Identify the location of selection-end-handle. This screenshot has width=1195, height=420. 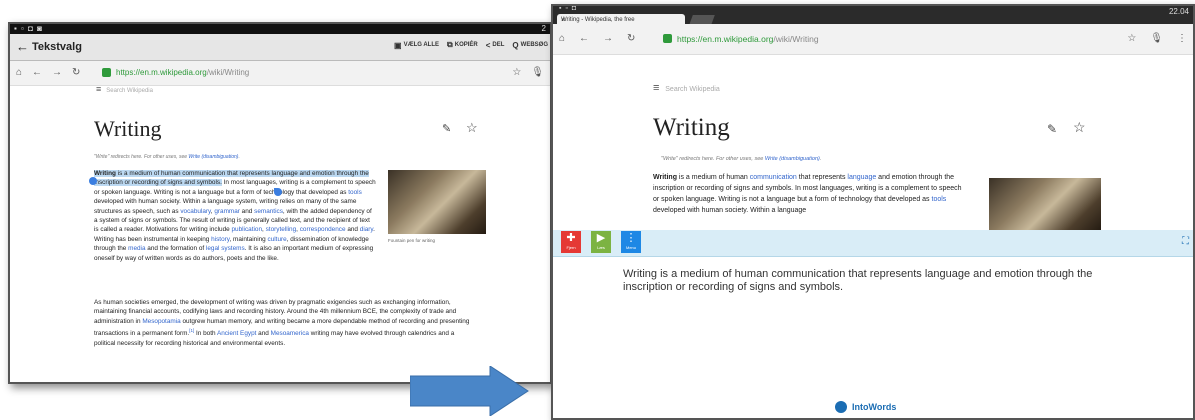
(278, 192).